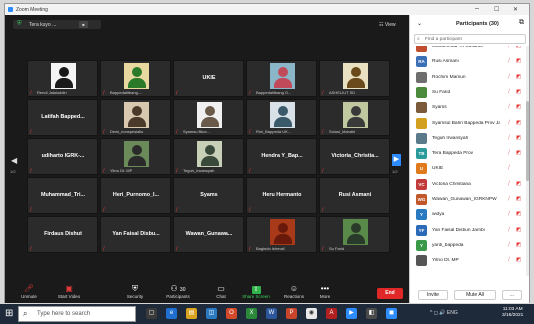 Image resolution: width=534 pixels, height=324 pixels. I want to click on next-page-icon: ▶, so click(396, 160).